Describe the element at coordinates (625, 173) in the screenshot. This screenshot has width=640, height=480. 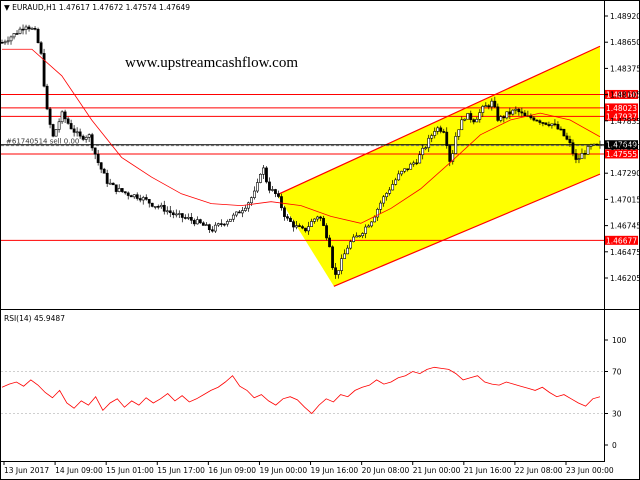
I see `price-tick-label: 1.47290` at that location.